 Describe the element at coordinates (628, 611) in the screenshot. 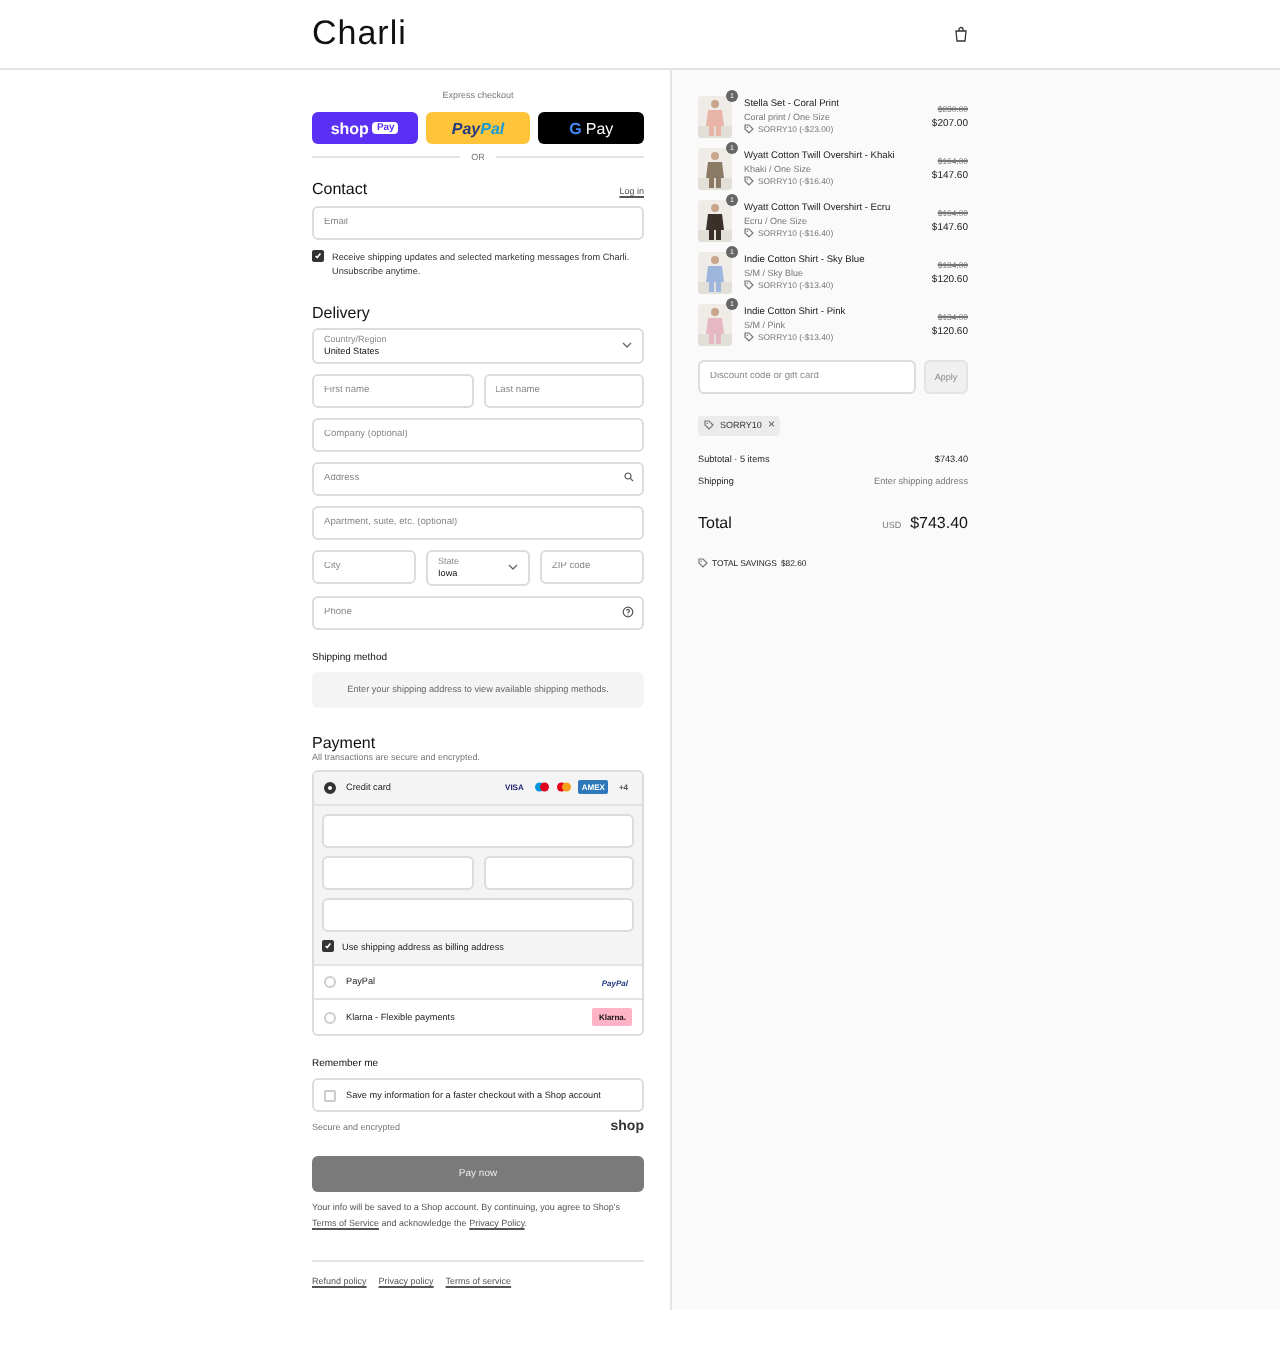

I see `help-icon` at that location.